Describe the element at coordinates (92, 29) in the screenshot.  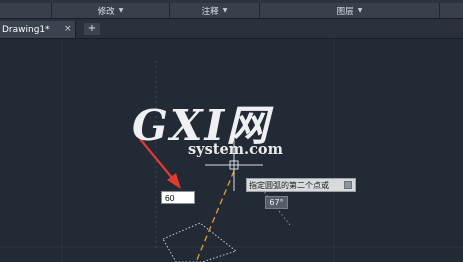
I see `new-tab-button: +` at that location.